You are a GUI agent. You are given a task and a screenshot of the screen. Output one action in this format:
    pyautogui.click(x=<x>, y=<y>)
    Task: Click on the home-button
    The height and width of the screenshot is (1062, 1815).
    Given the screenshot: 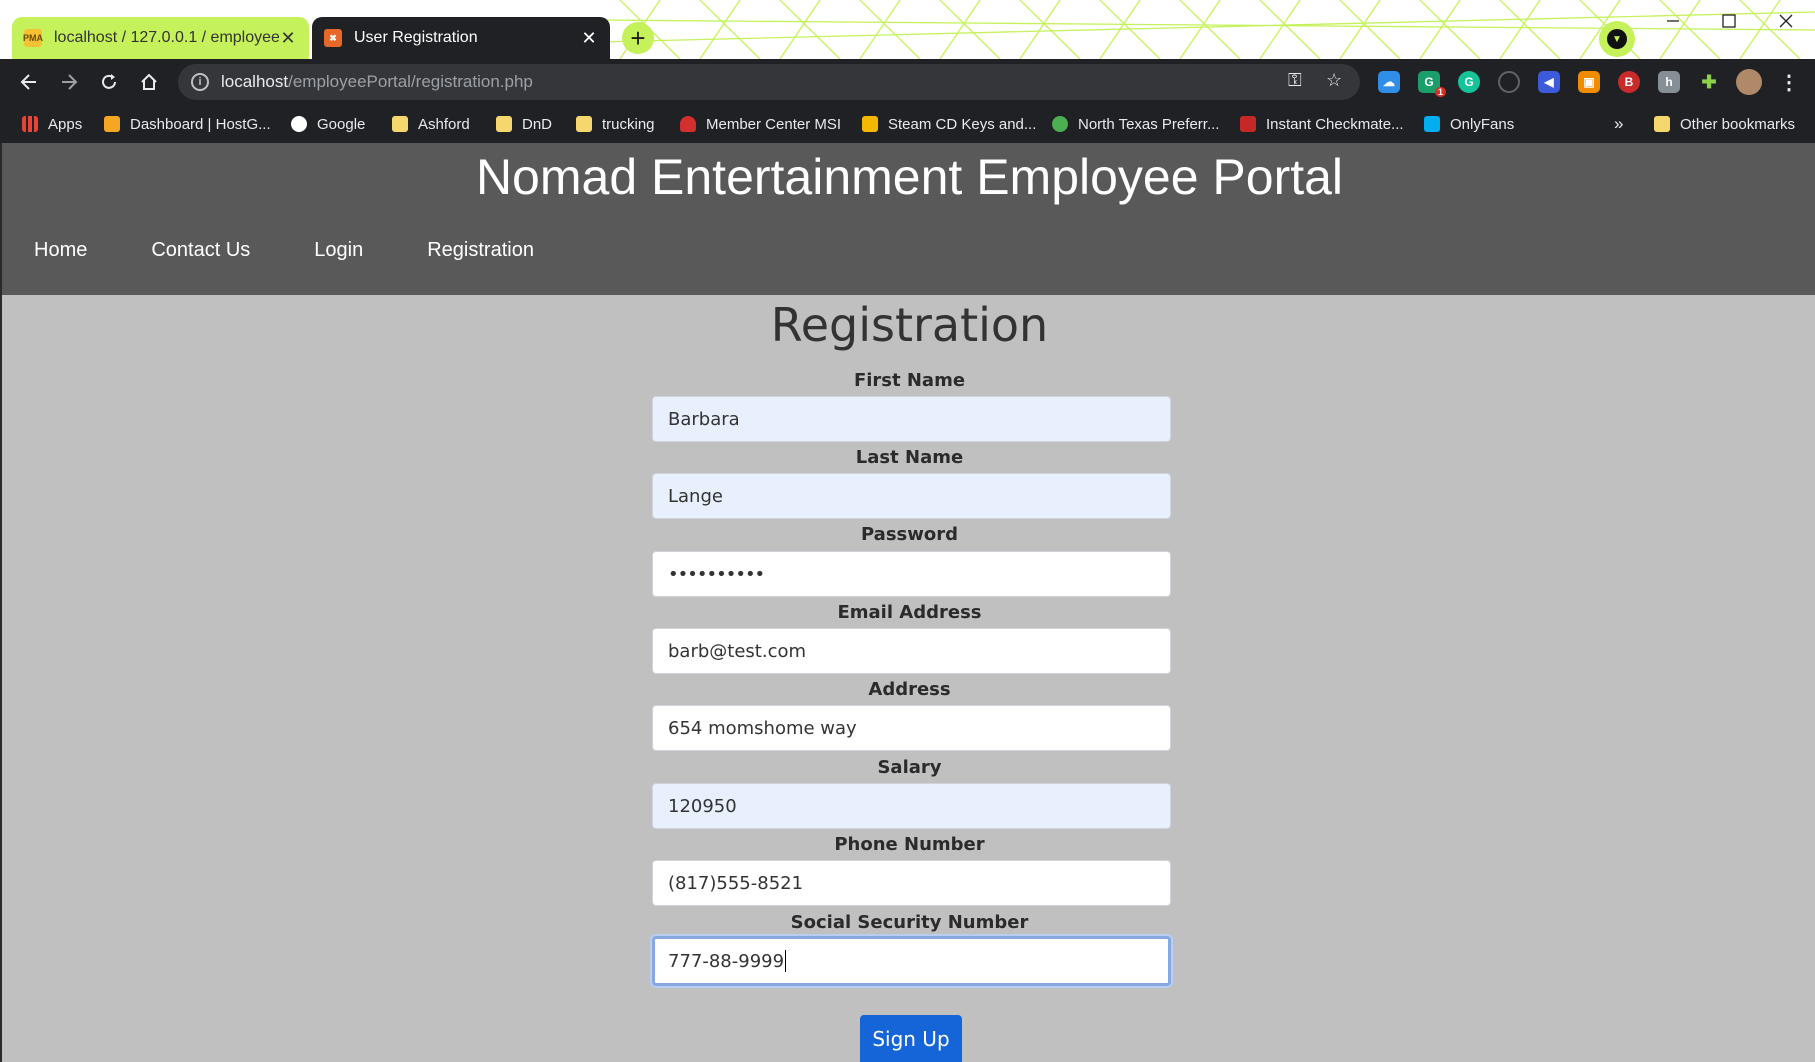 What is the action you would take?
    pyautogui.click(x=149, y=82)
    